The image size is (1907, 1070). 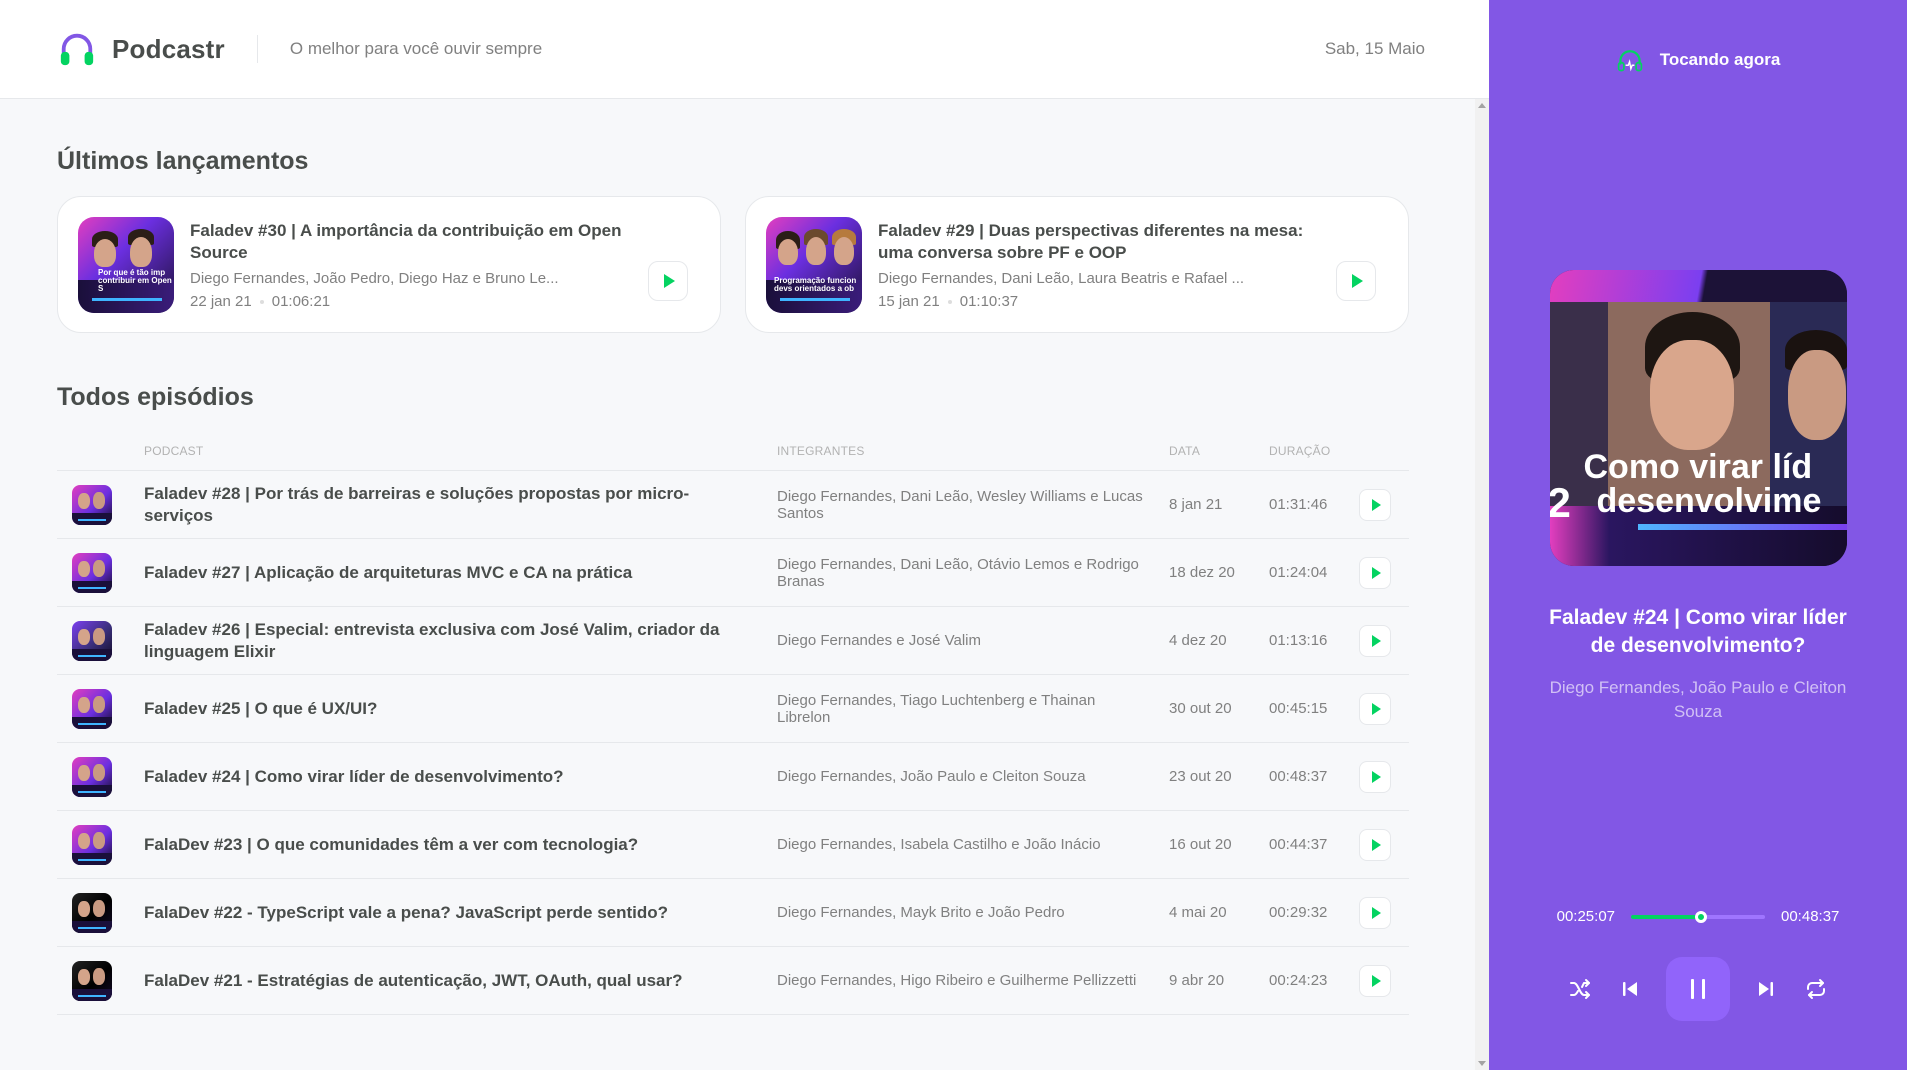 I want to click on row-episode-date: 16 out 20, so click(x=1219, y=844).